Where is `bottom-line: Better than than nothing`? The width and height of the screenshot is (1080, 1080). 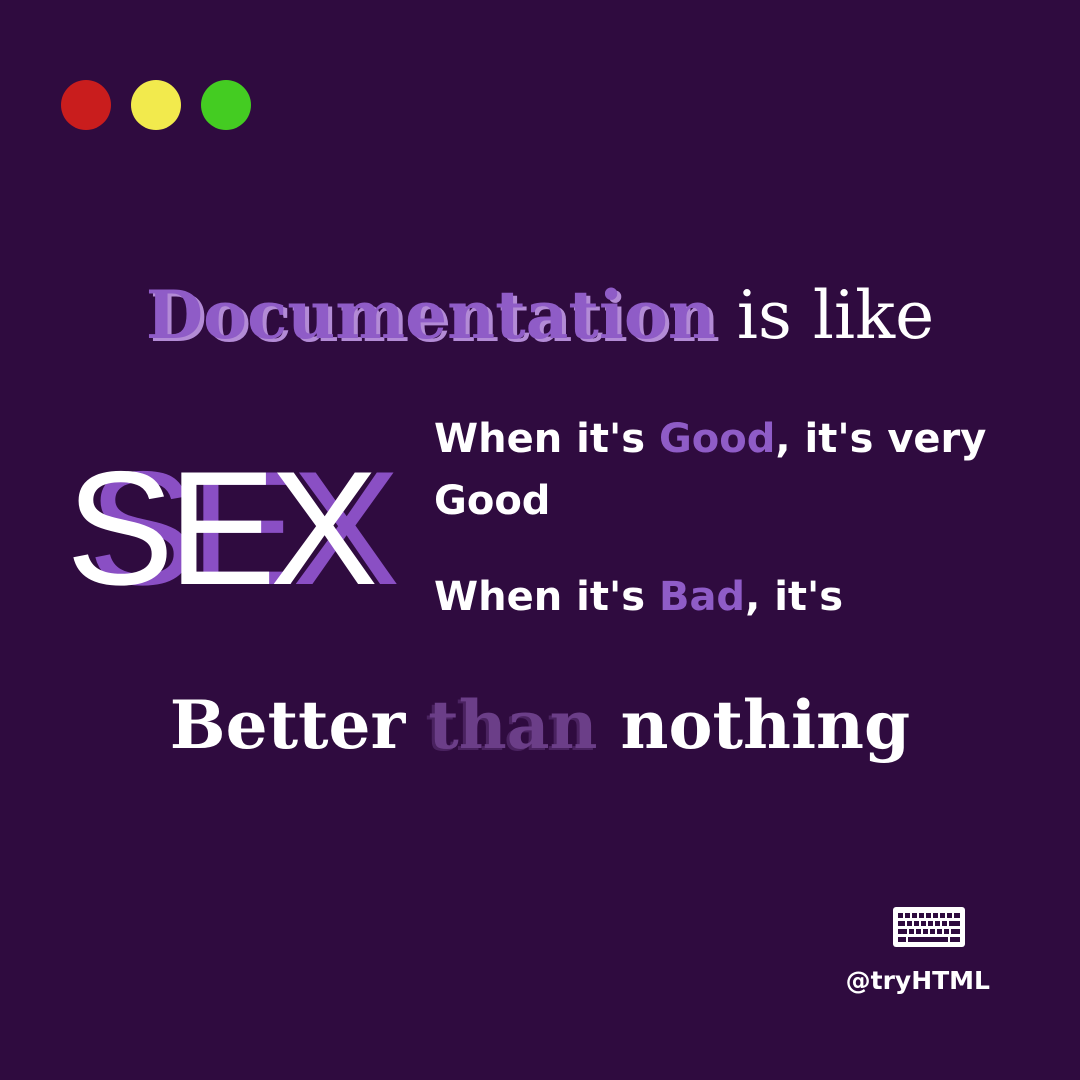 bottom-line: Better than than nothing is located at coordinates (540, 726).